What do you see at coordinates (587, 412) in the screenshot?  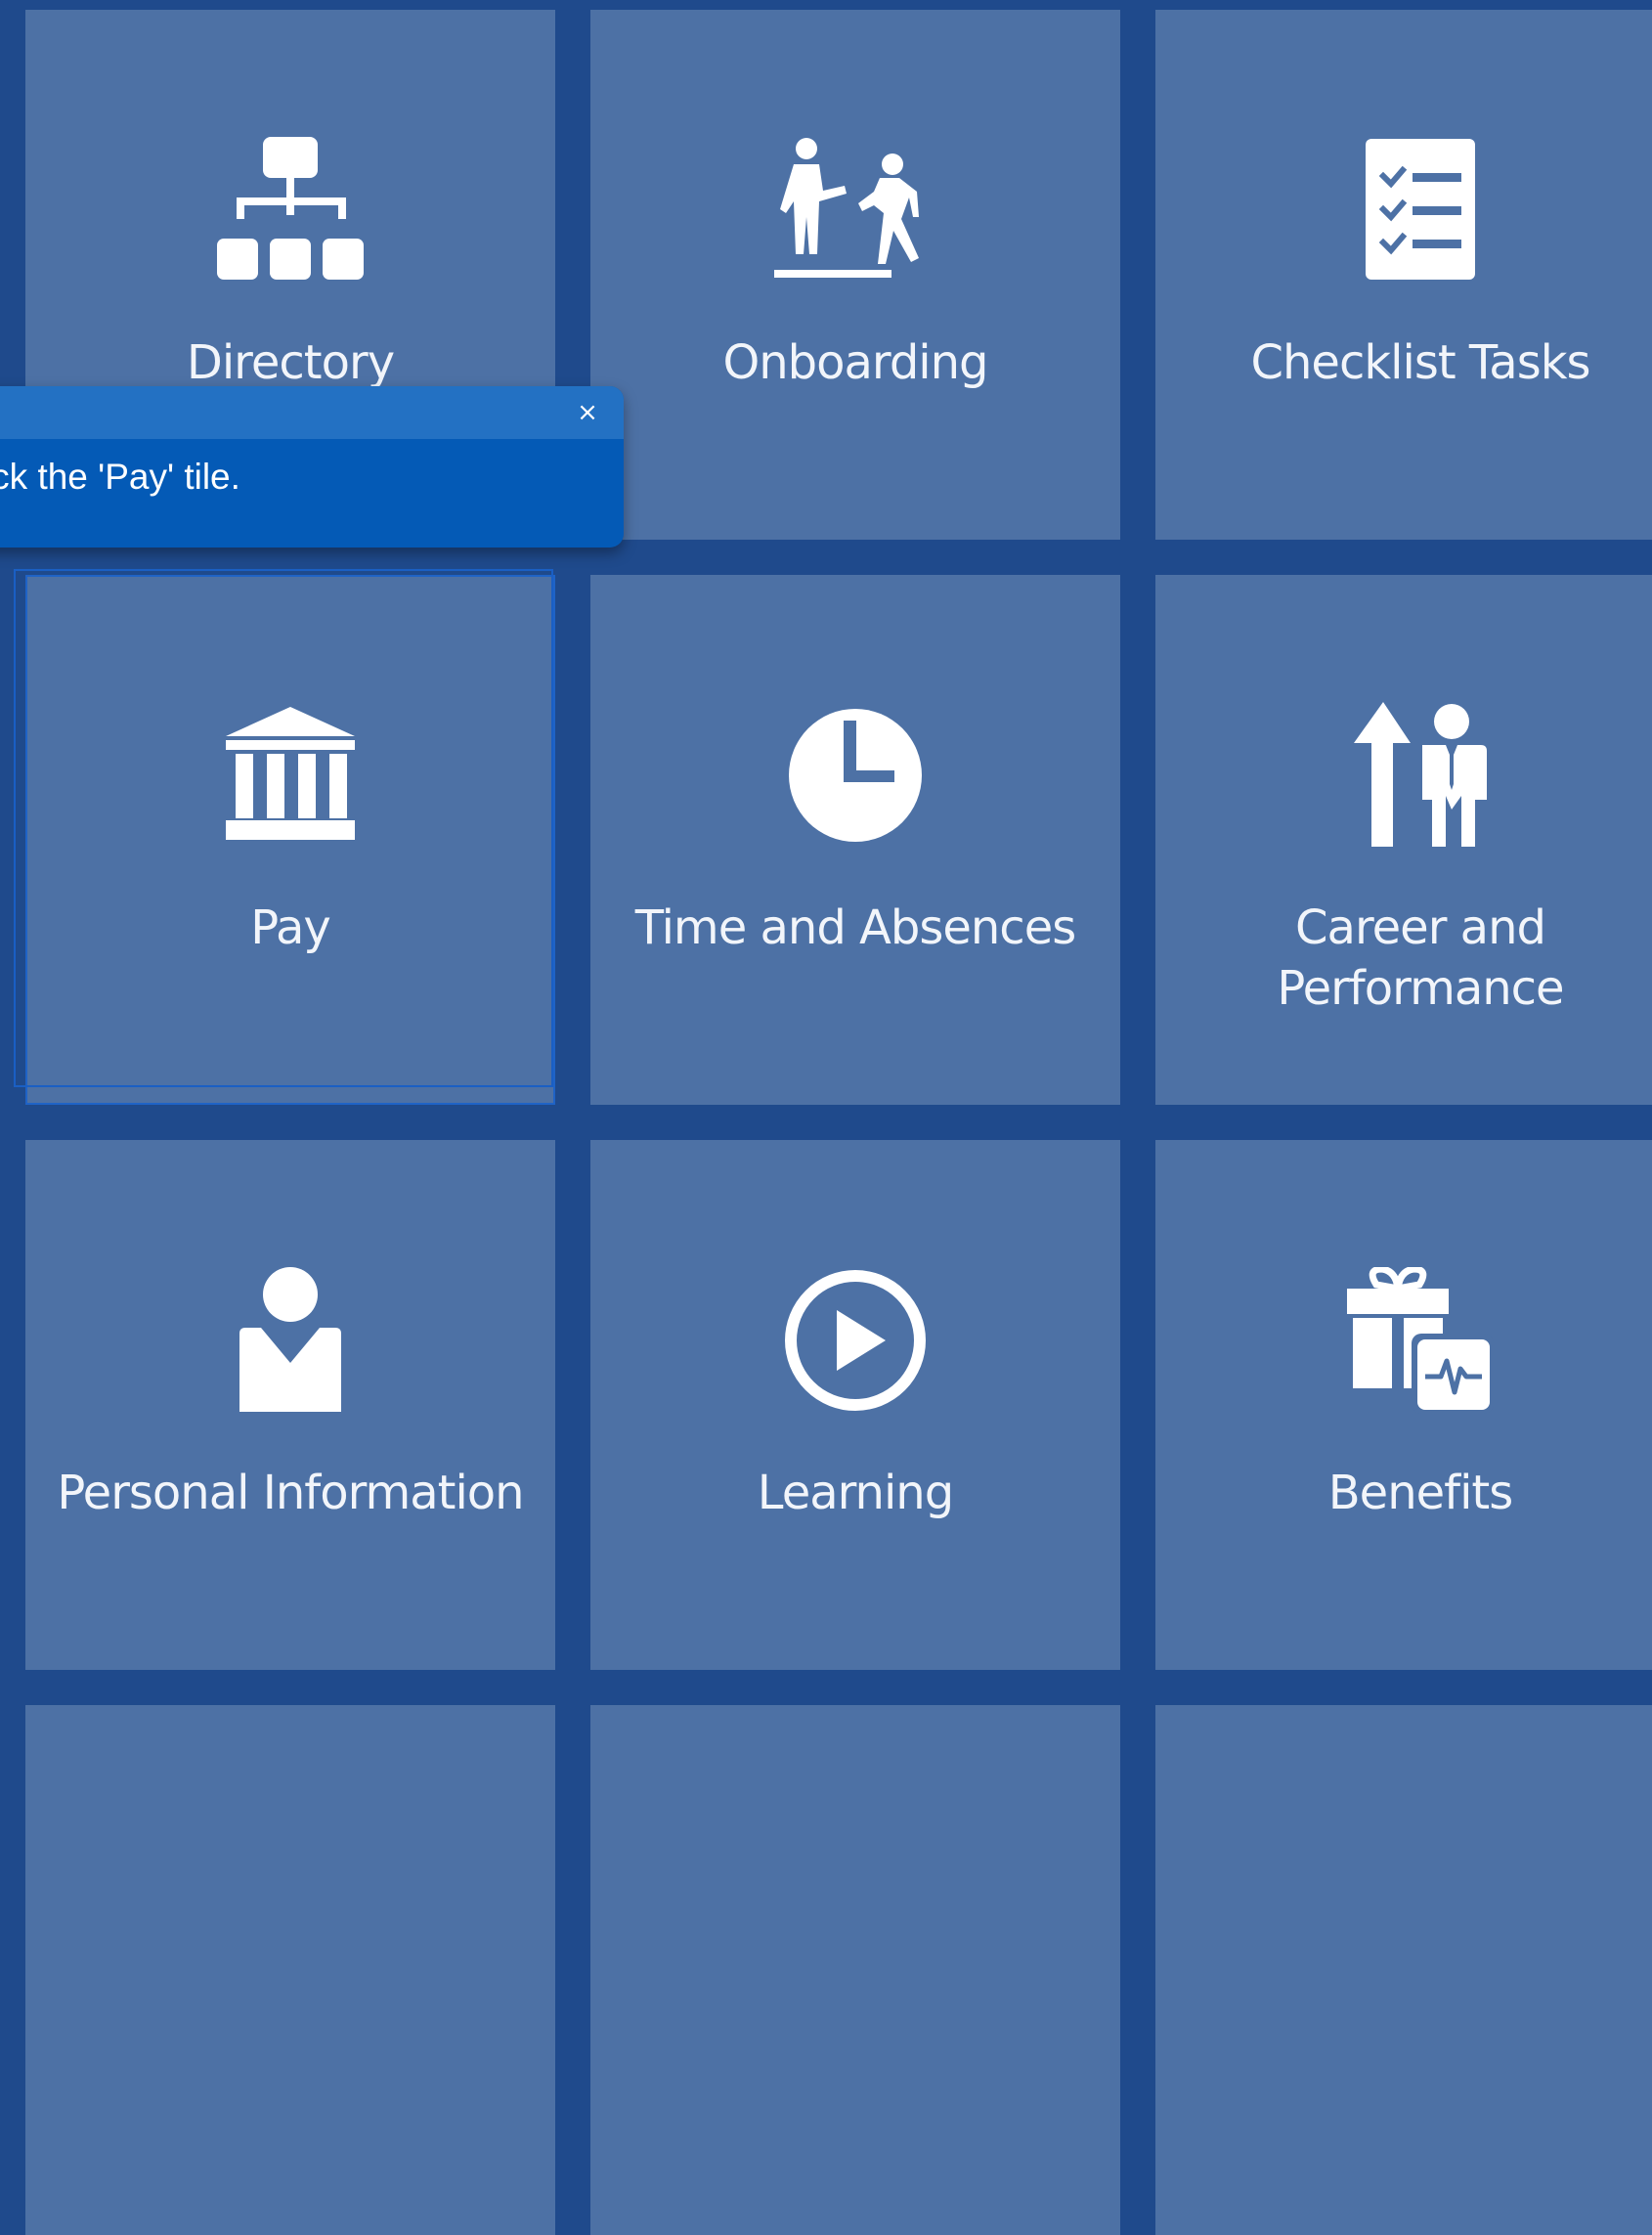 I see `close-button: ×` at bounding box center [587, 412].